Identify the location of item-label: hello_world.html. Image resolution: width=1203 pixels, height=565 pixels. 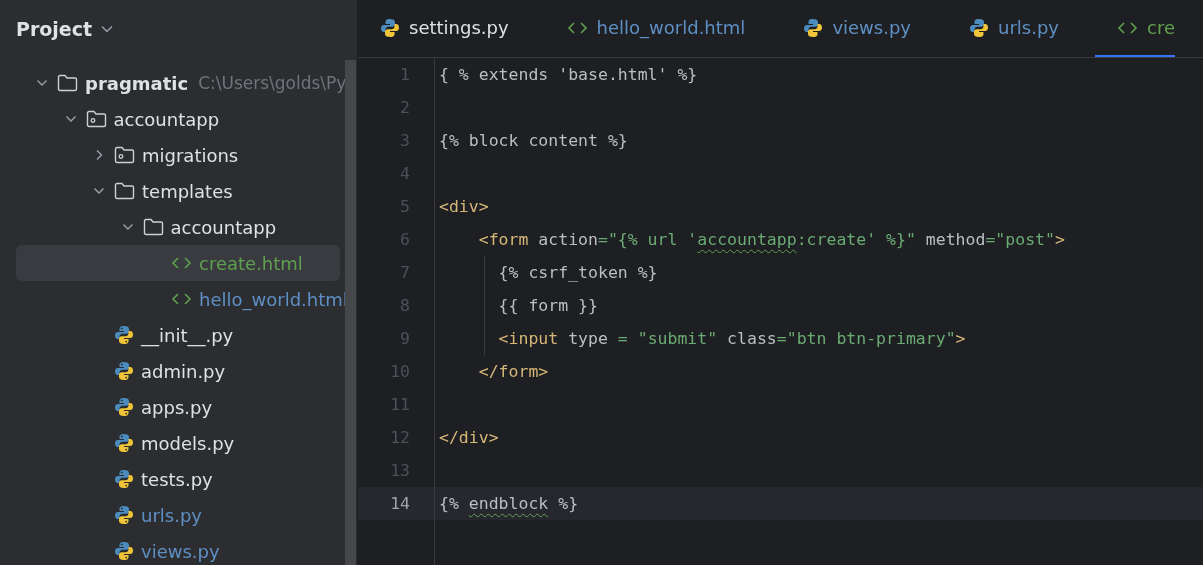
(273, 299).